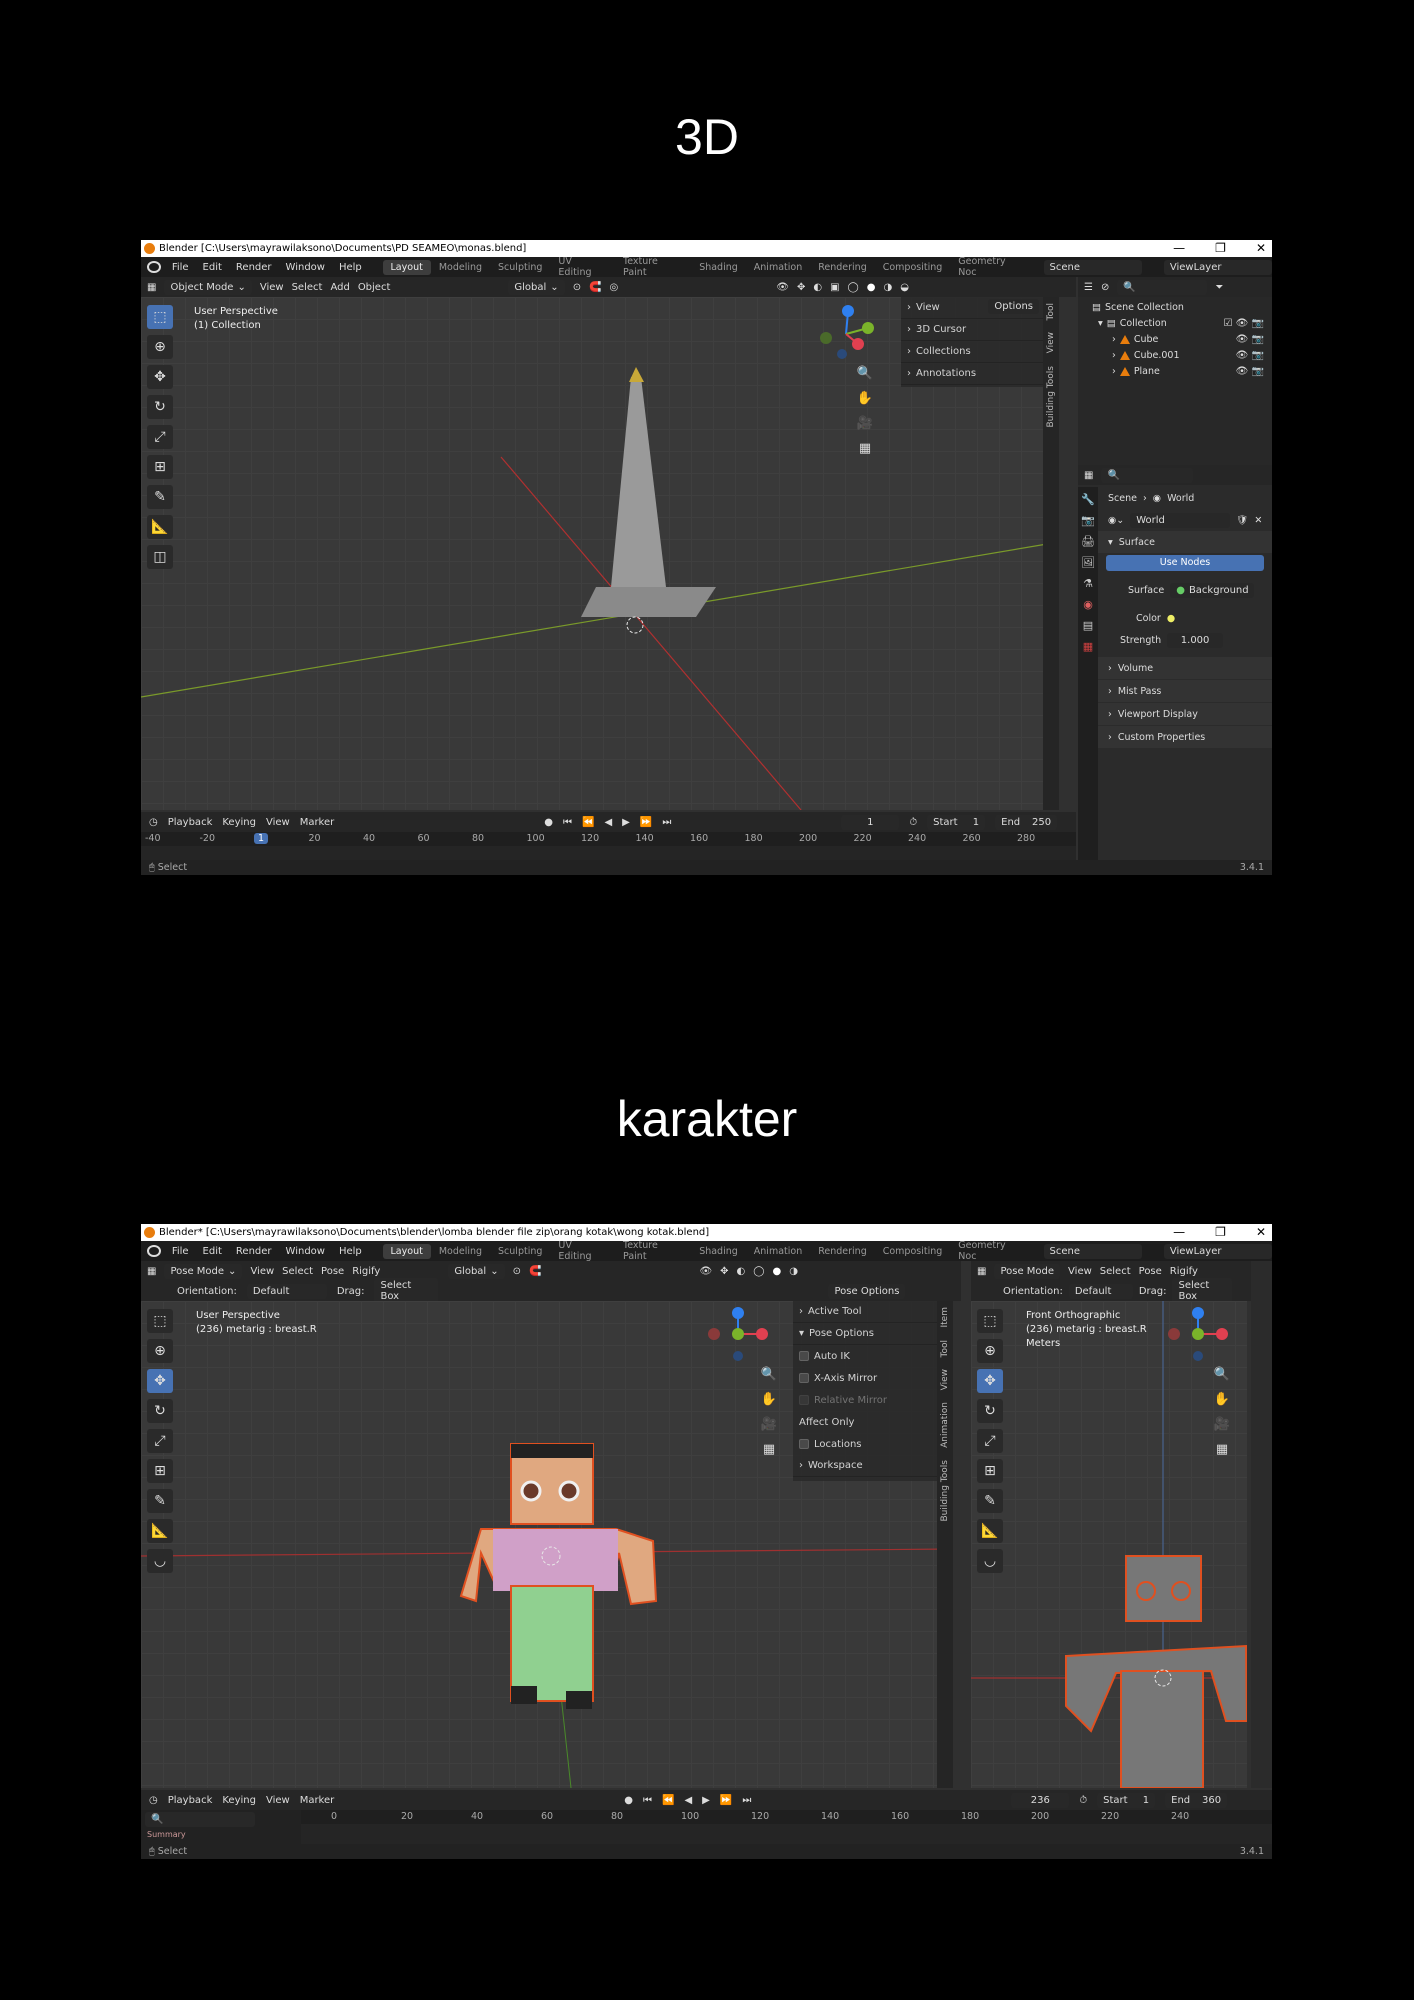 The height and width of the screenshot is (2000, 1414). Describe the element at coordinates (476, 1271) in the screenshot. I see `transform-orientation: Global ⌄` at that location.